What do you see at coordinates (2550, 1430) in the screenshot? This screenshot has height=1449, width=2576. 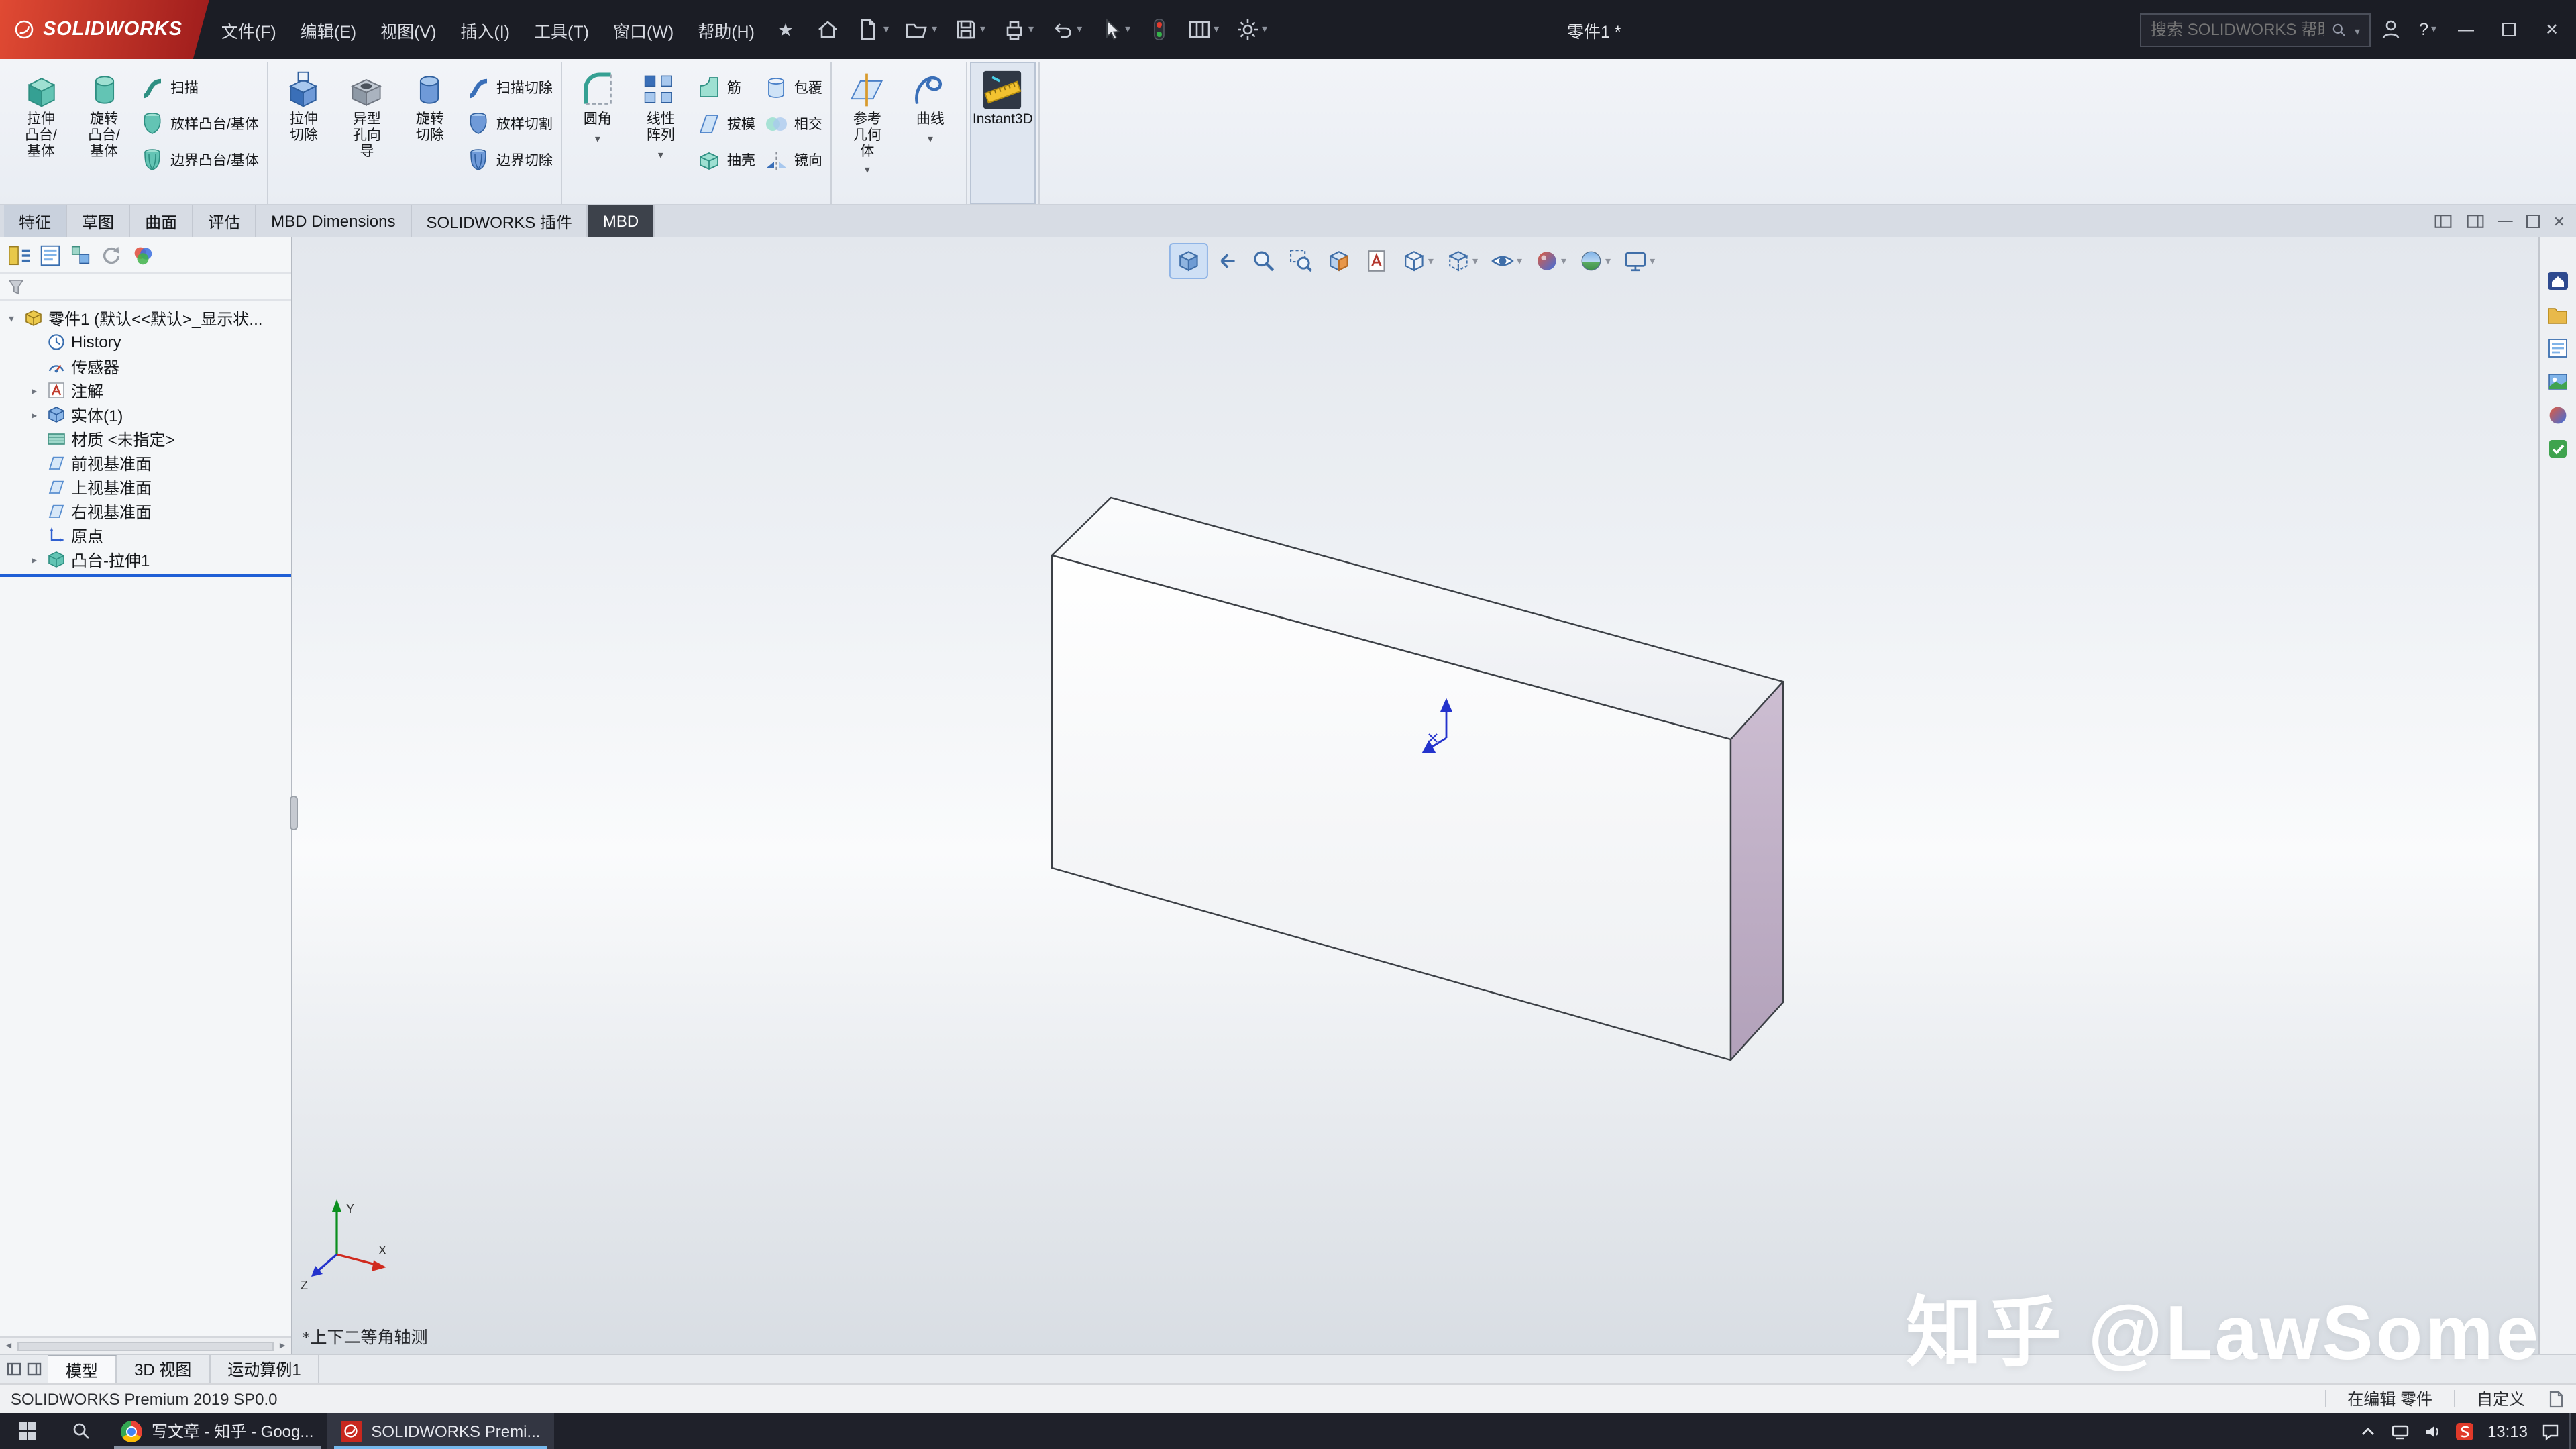 I see `action-center-icon` at bounding box center [2550, 1430].